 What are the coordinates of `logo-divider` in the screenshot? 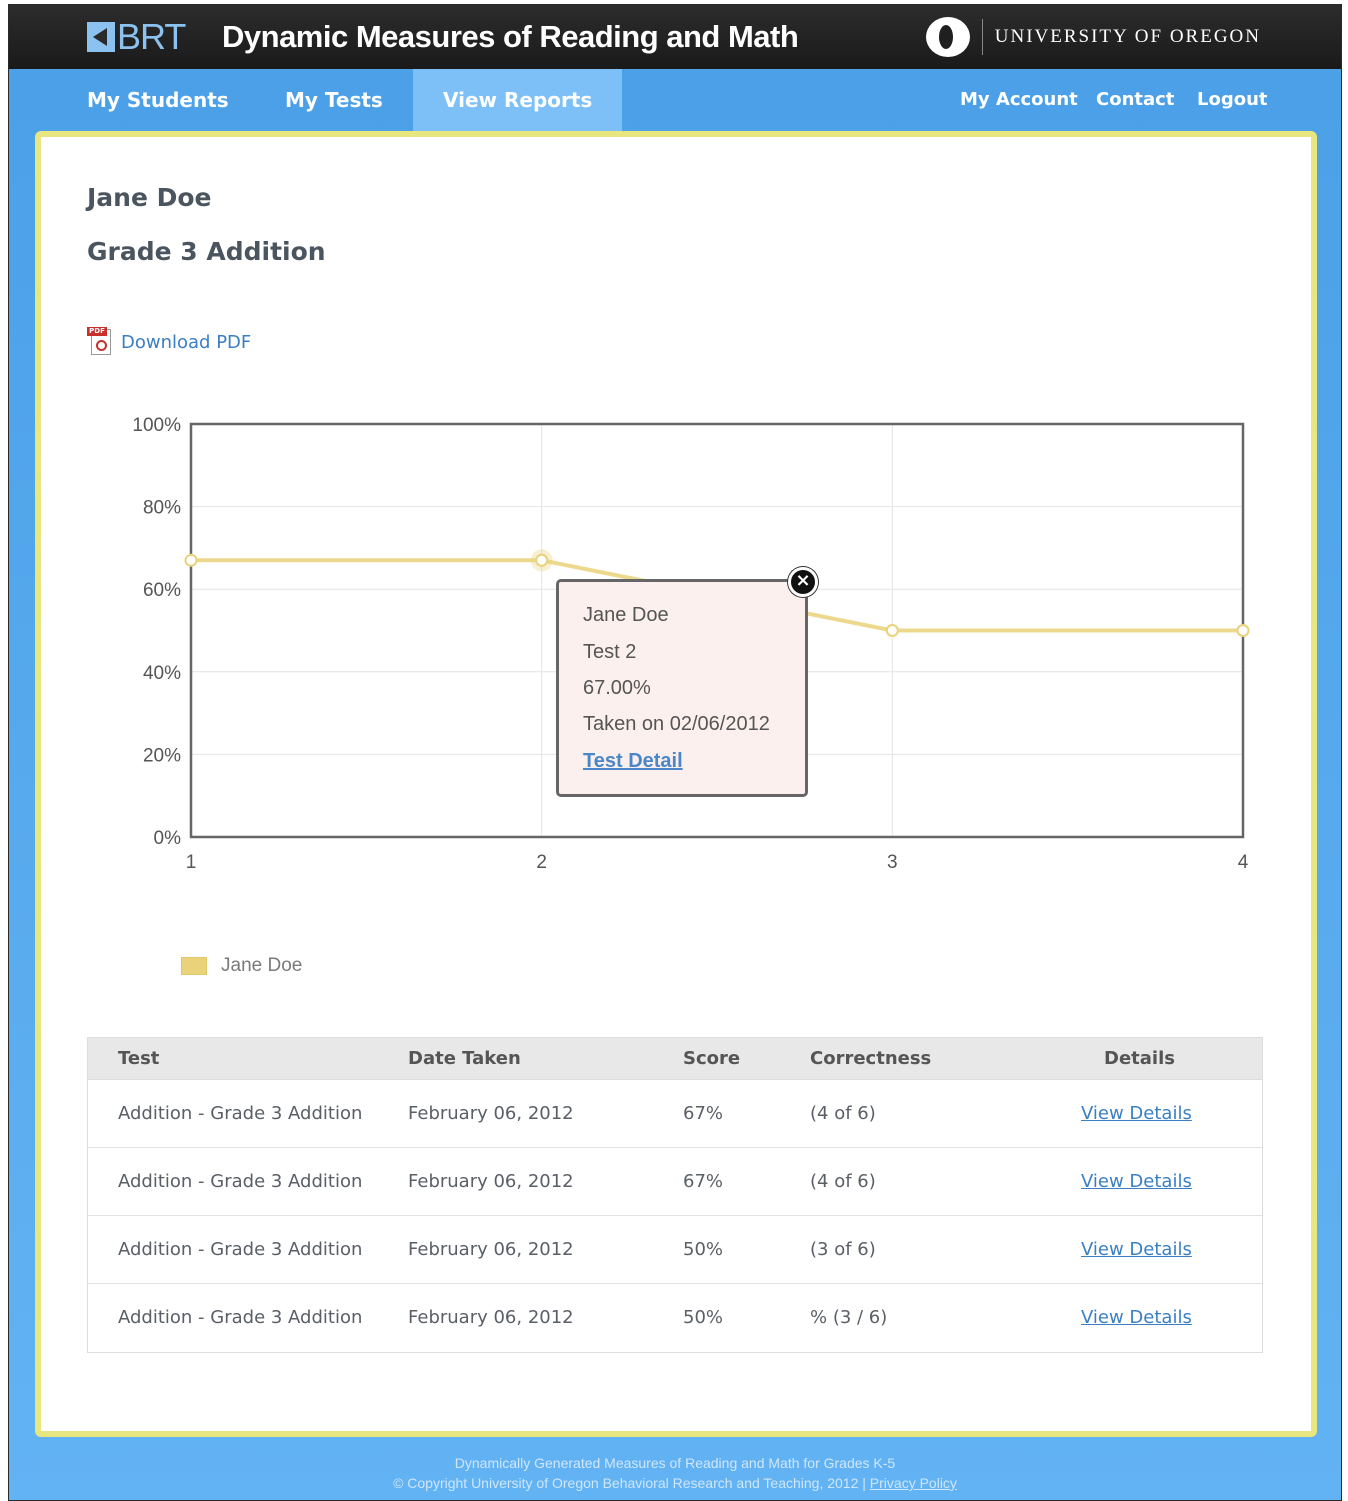 It's located at (982, 37).